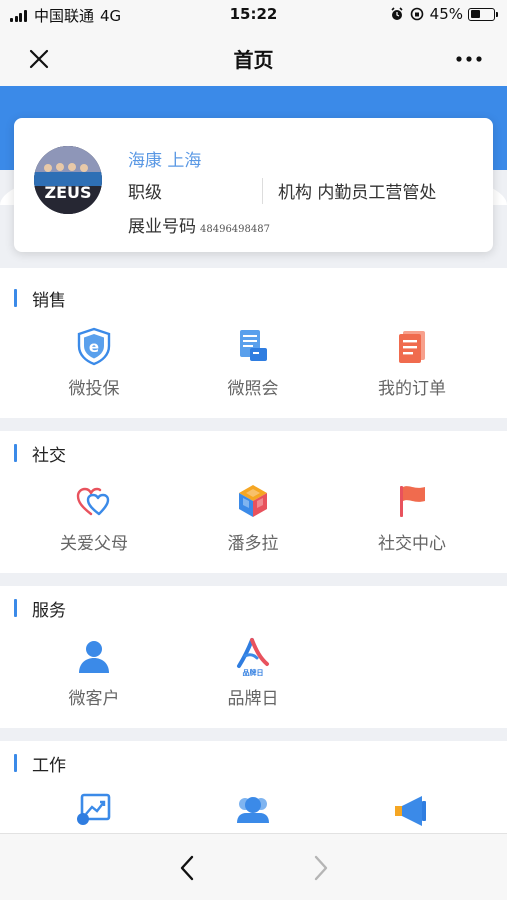  Describe the element at coordinates (94, 657) in the screenshot. I see `person-icon` at that location.